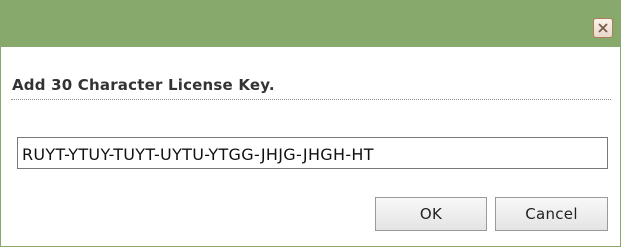 The width and height of the screenshot is (621, 247). What do you see at coordinates (311, 99) in the screenshot?
I see `heading-divider` at bounding box center [311, 99].